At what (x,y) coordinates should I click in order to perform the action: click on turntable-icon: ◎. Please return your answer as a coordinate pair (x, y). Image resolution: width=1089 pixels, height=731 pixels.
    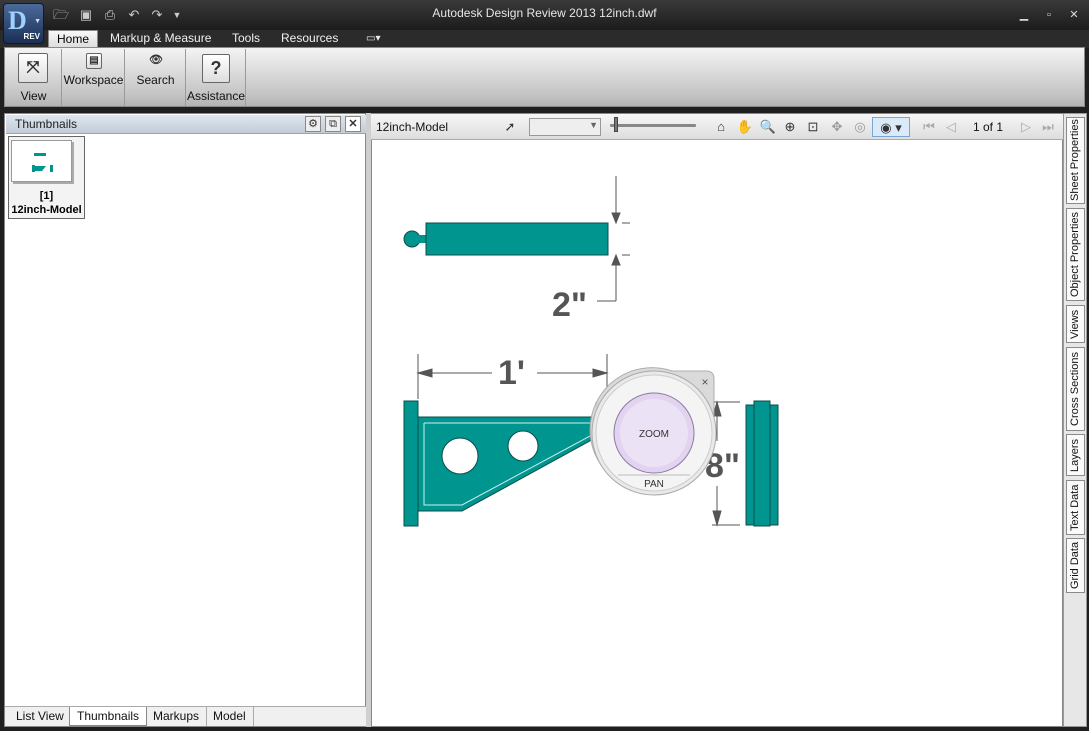
    Looking at the image, I should click on (860, 127).